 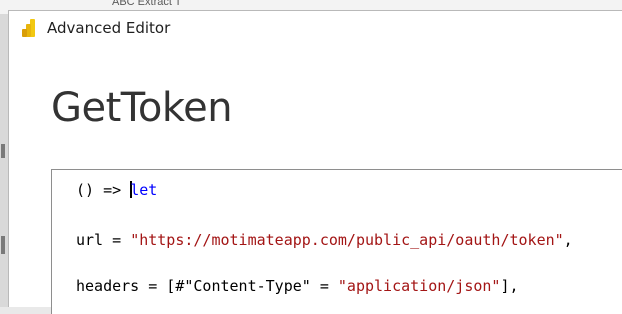 I want to click on code-line-1-prefix: () =>, so click(x=103, y=190).